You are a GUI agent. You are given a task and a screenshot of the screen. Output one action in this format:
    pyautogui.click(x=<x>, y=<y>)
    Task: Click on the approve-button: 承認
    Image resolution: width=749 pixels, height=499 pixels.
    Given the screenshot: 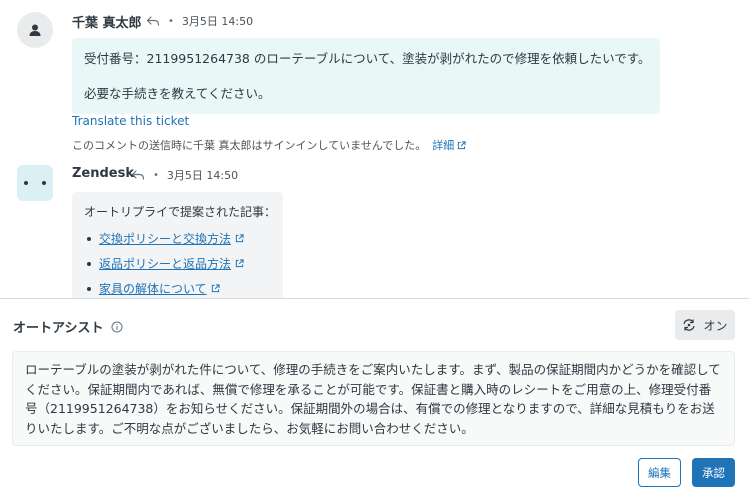 What is the action you would take?
    pyautogui.click(x=713, y=472)
    